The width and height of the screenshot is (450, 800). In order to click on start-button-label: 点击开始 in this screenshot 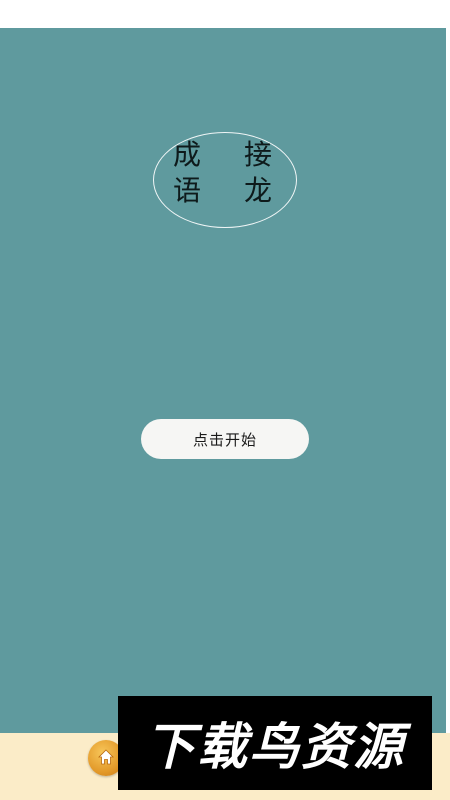, I will do `click(224, 439)`.